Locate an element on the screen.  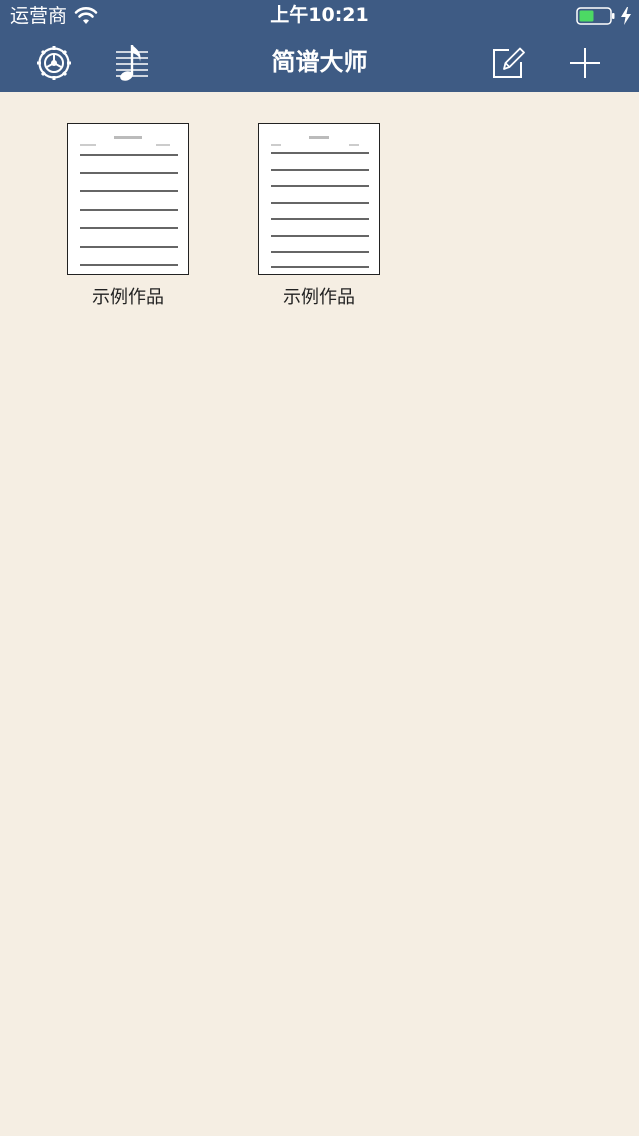
navigation-bar: 简谱大师 is located at coordinates (319, 62).